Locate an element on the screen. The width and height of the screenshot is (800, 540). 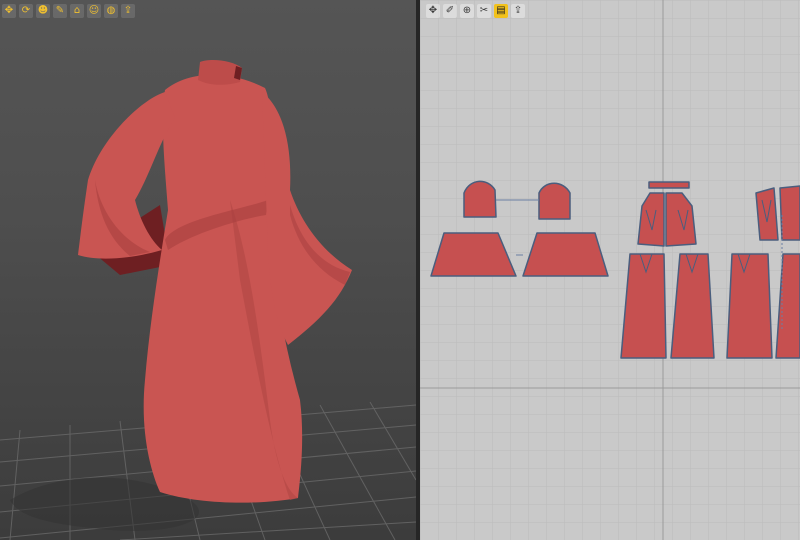
pattern-sleeve-cap-right is located at coordinates (554, 201).